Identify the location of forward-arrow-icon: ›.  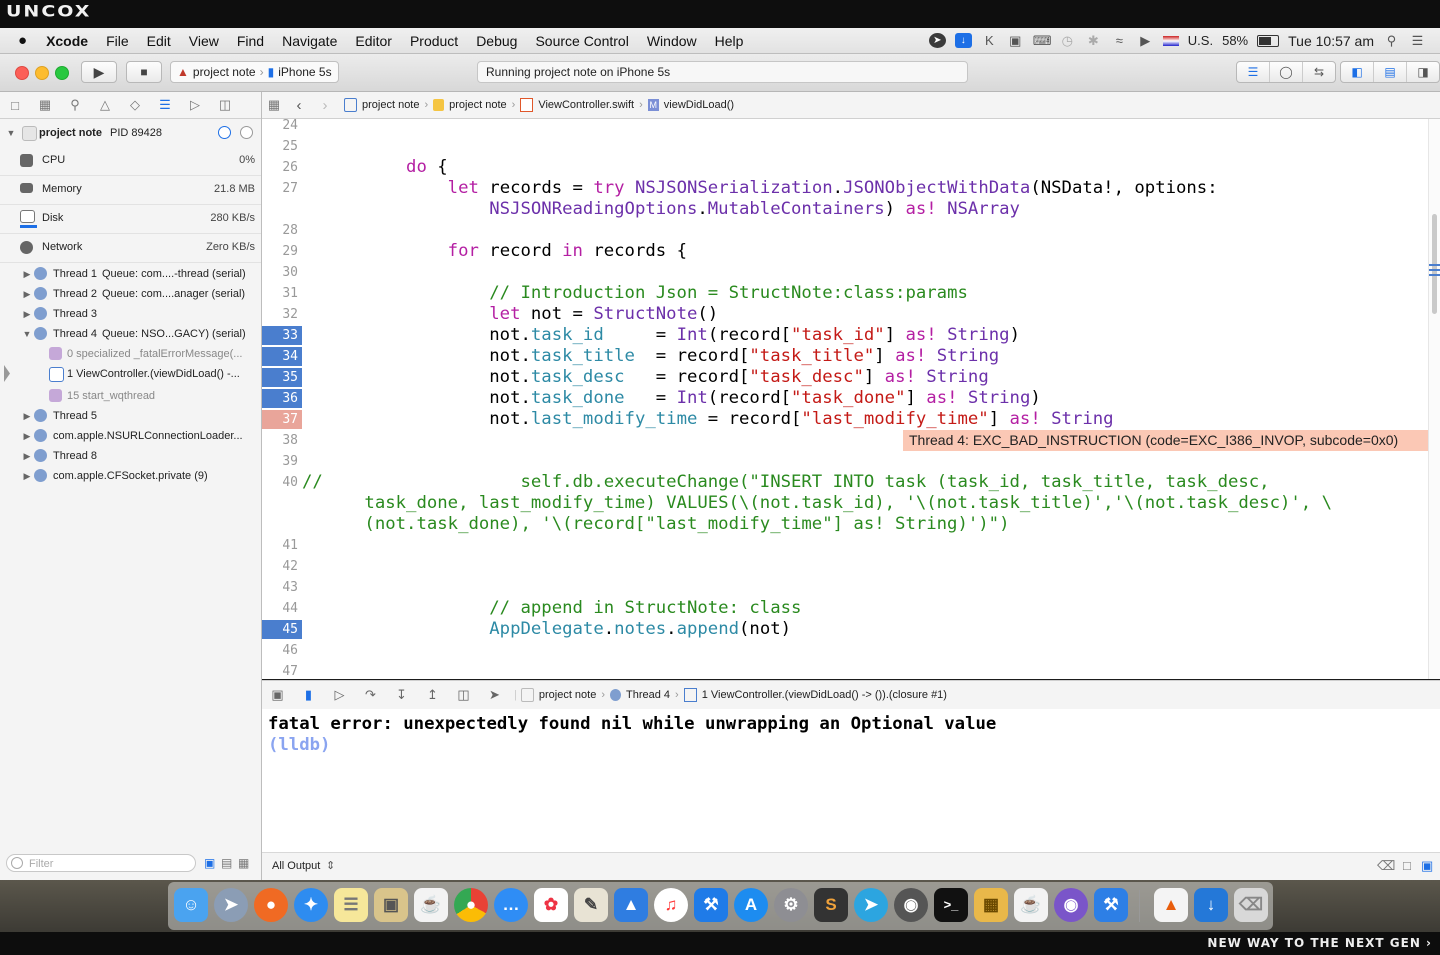
(325, 105).